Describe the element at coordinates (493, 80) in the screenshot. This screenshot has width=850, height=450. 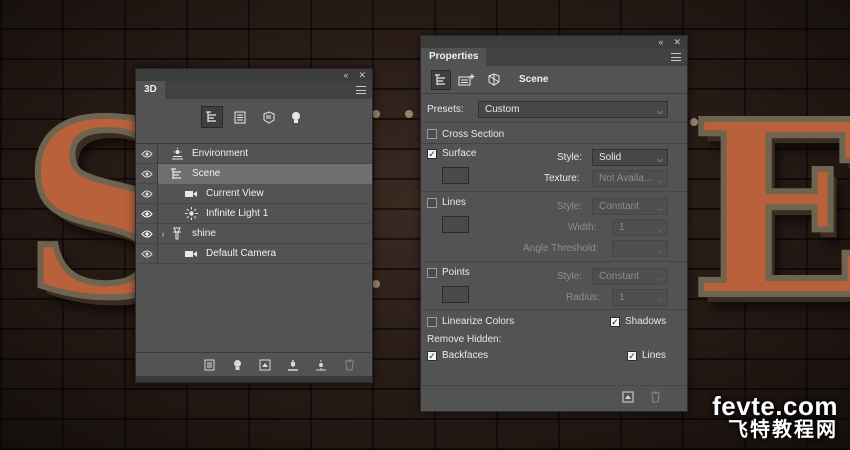
I see `coordinates-icon` at that location.